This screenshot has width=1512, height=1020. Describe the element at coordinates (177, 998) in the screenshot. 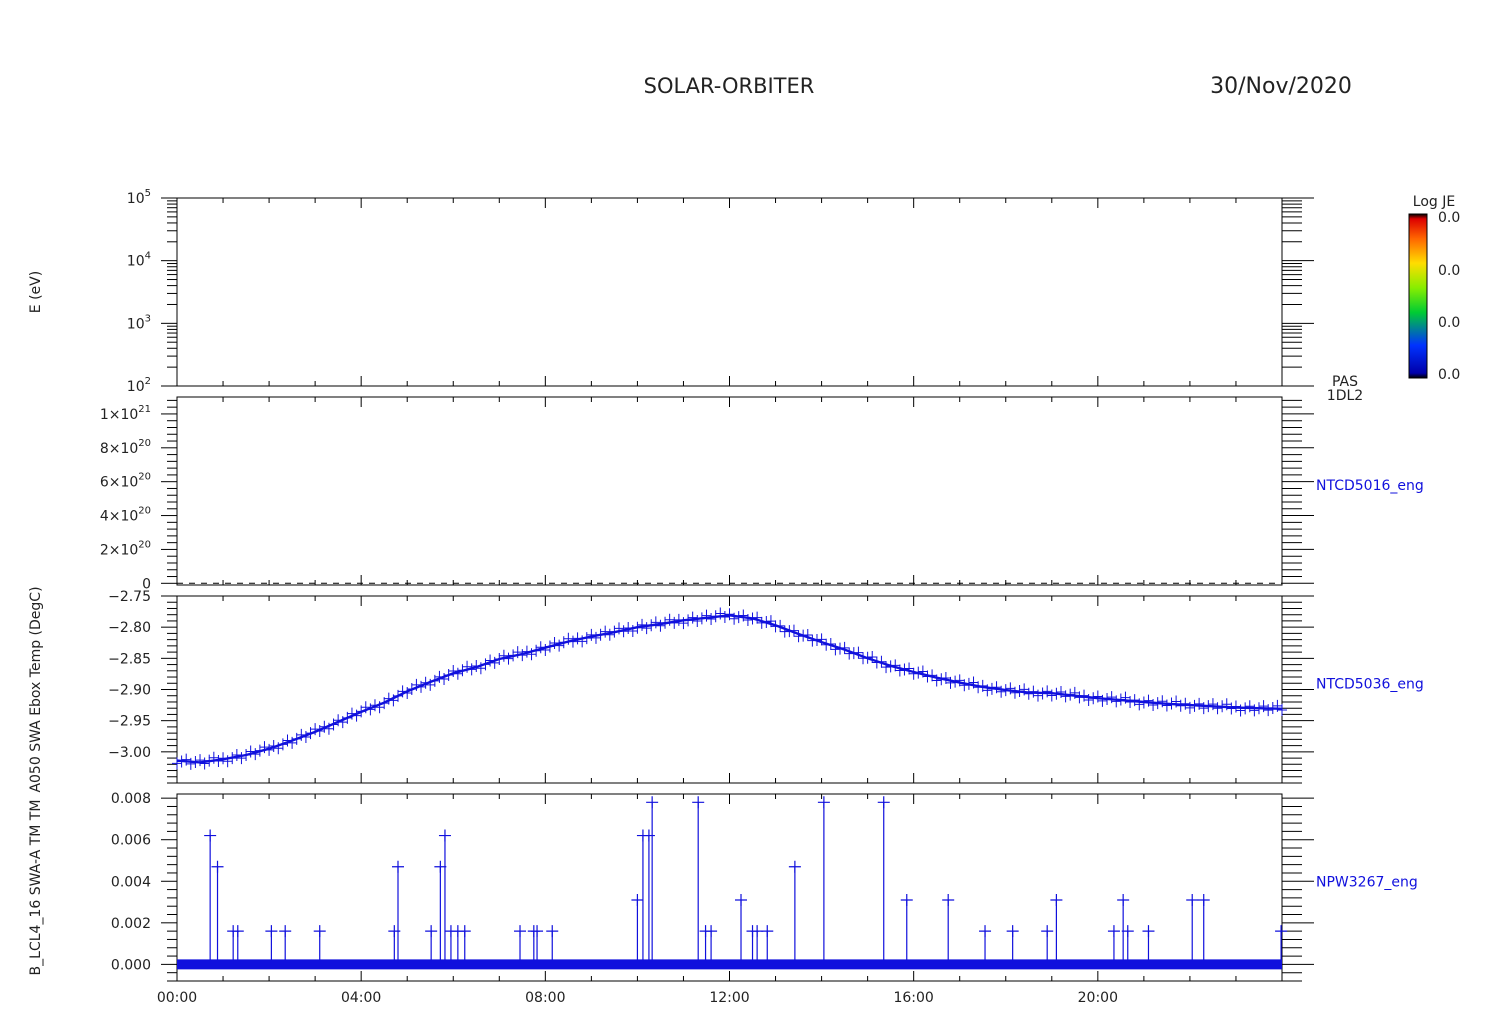

I see `x-tick-label: 00:00` at that location.